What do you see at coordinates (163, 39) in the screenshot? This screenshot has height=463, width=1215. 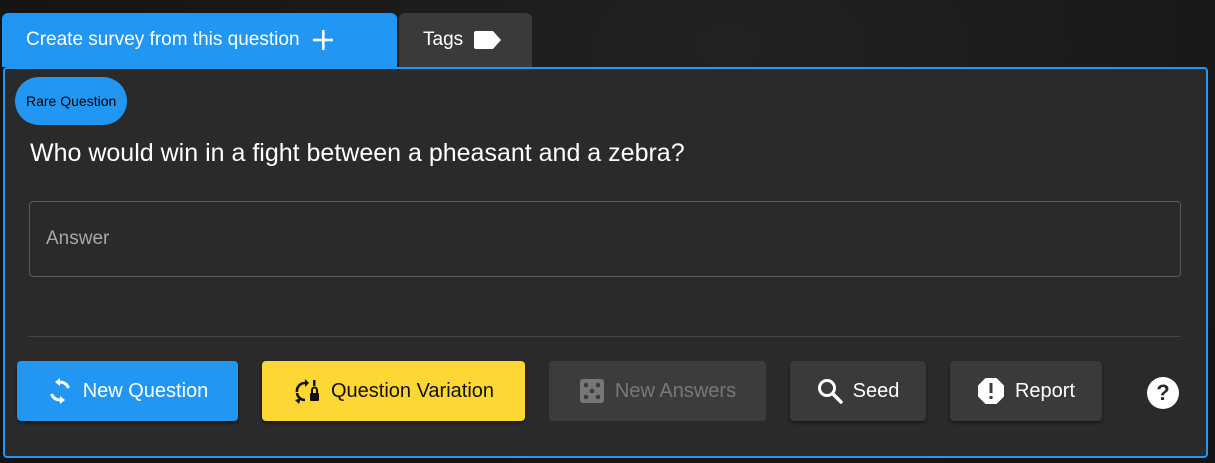 I see `create-survey-label: Create survey from this question` at bounding box center [163, 39].